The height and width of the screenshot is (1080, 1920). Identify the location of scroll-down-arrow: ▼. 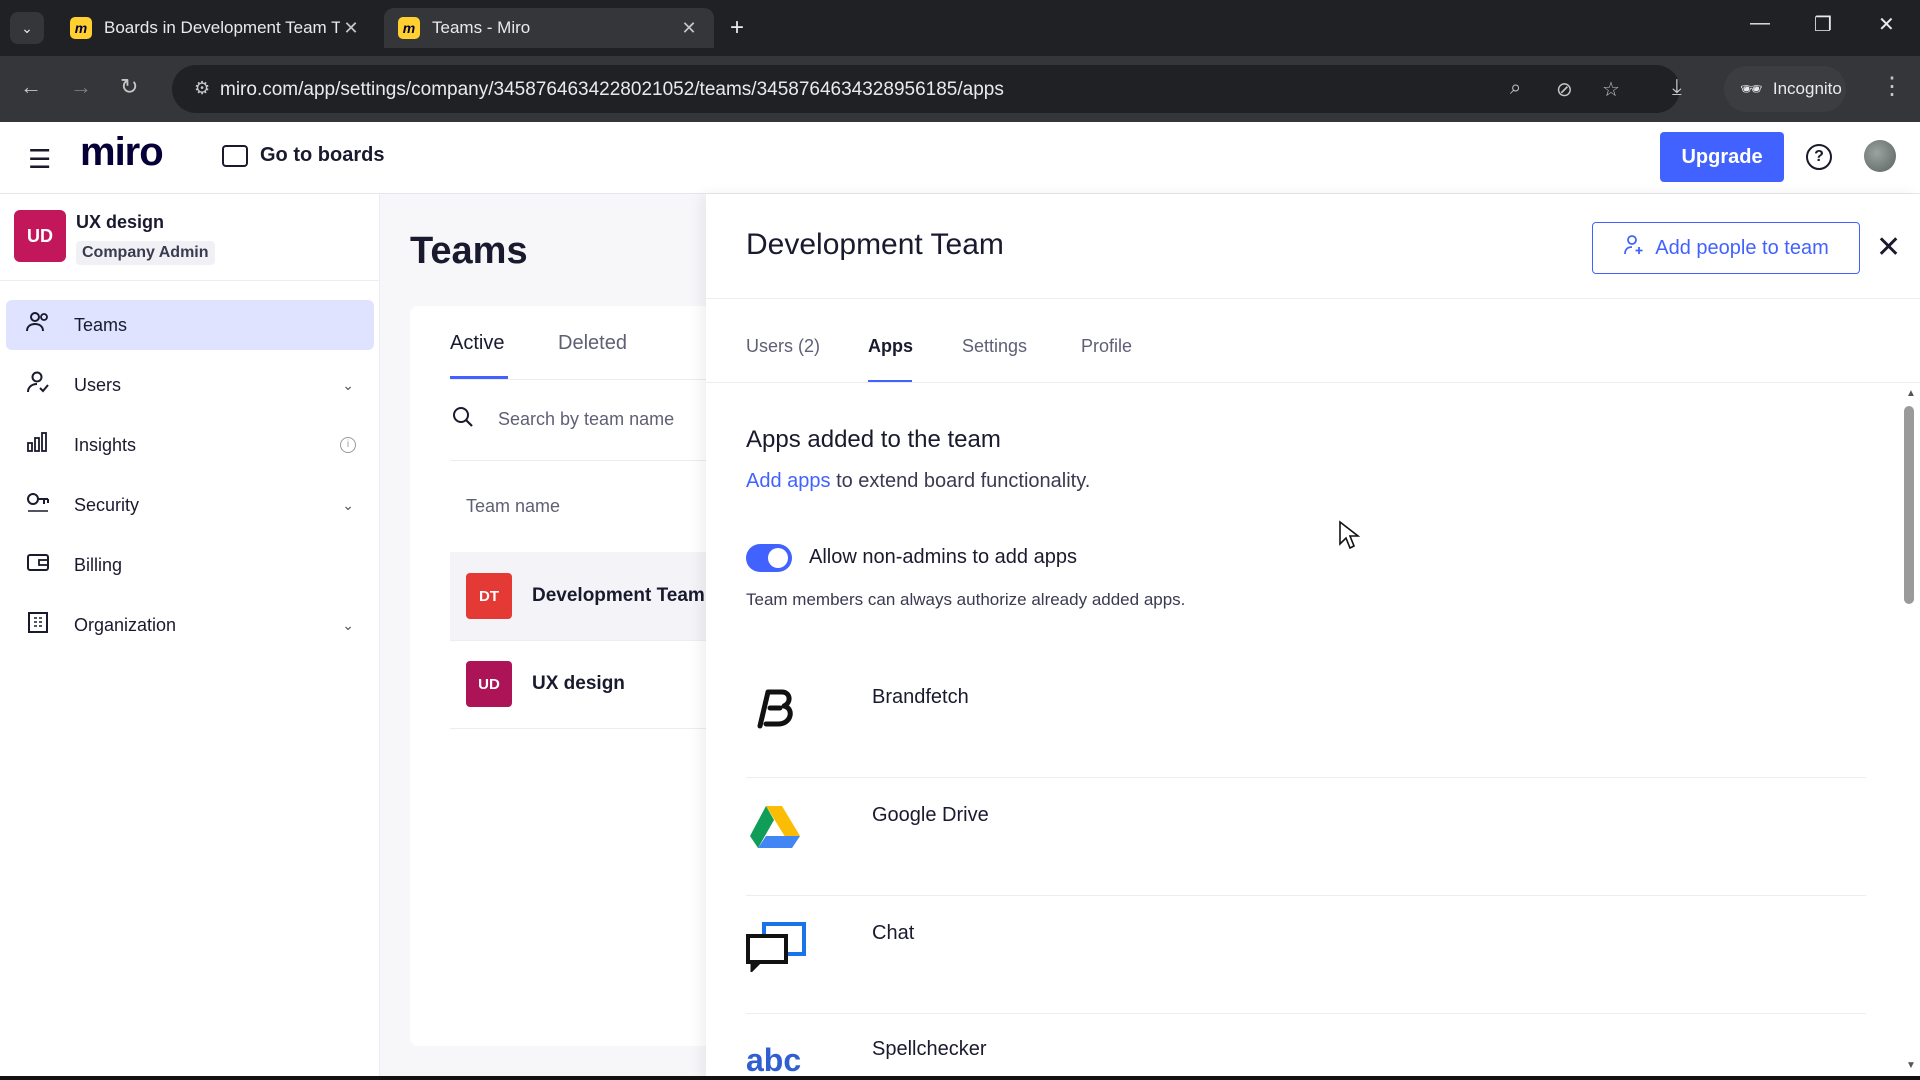
(1911, 1065).